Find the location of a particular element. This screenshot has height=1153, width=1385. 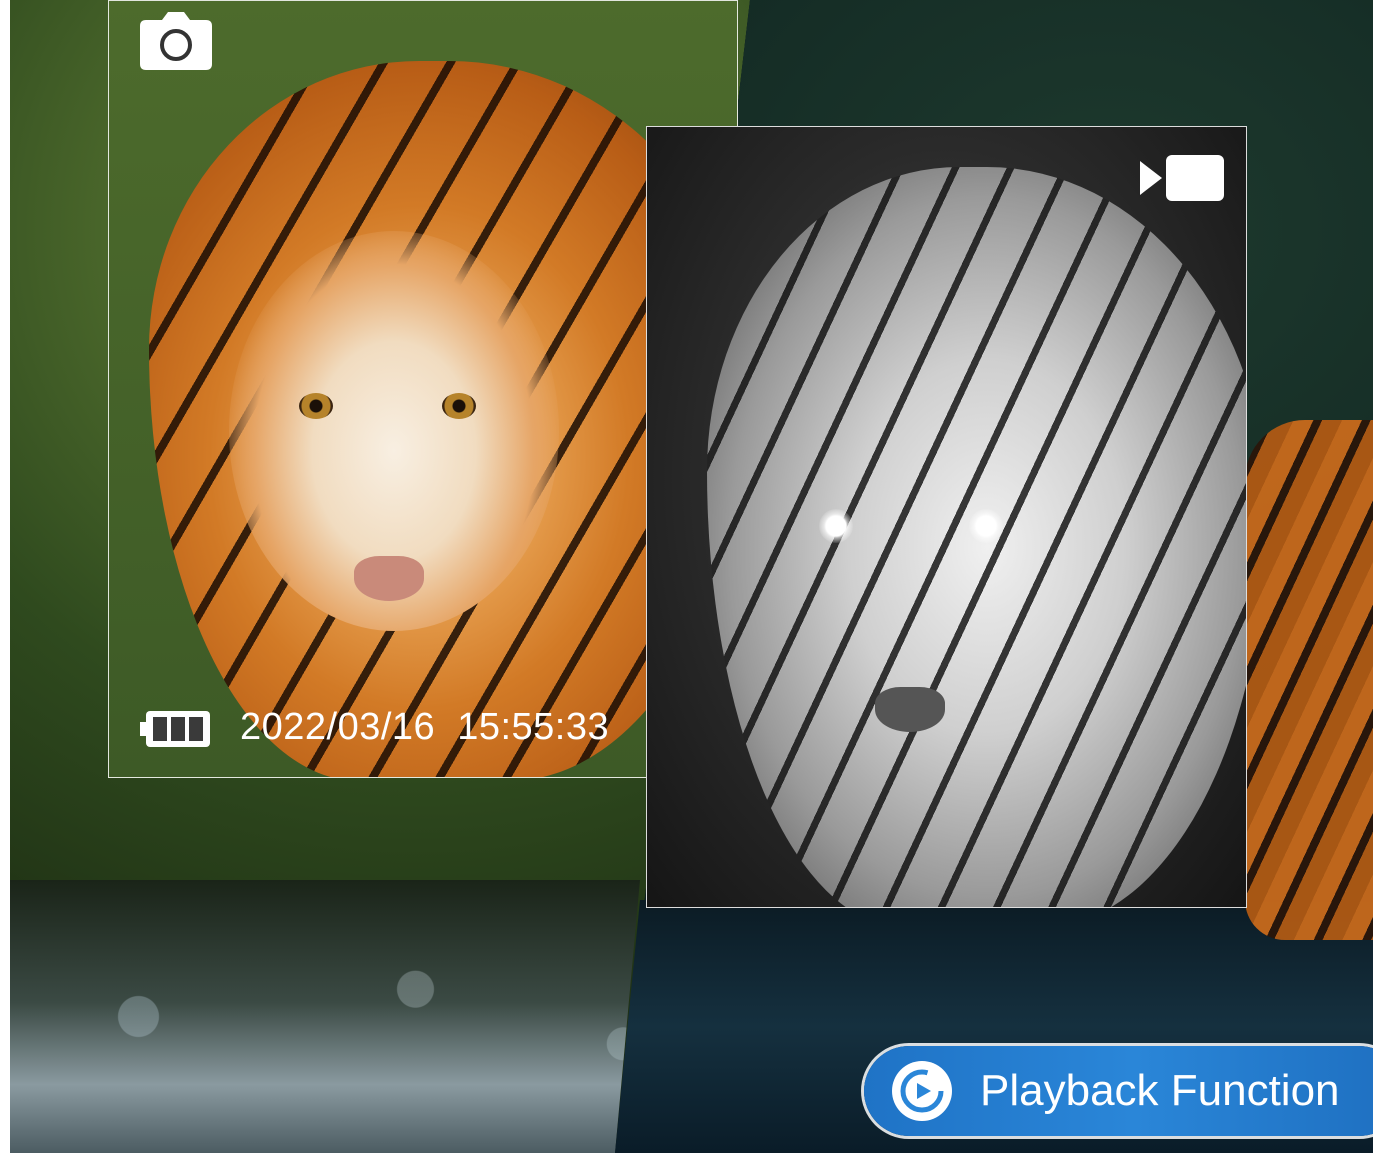

playback-function-badge: Playback Function is located at coordinates (1124, 1091).